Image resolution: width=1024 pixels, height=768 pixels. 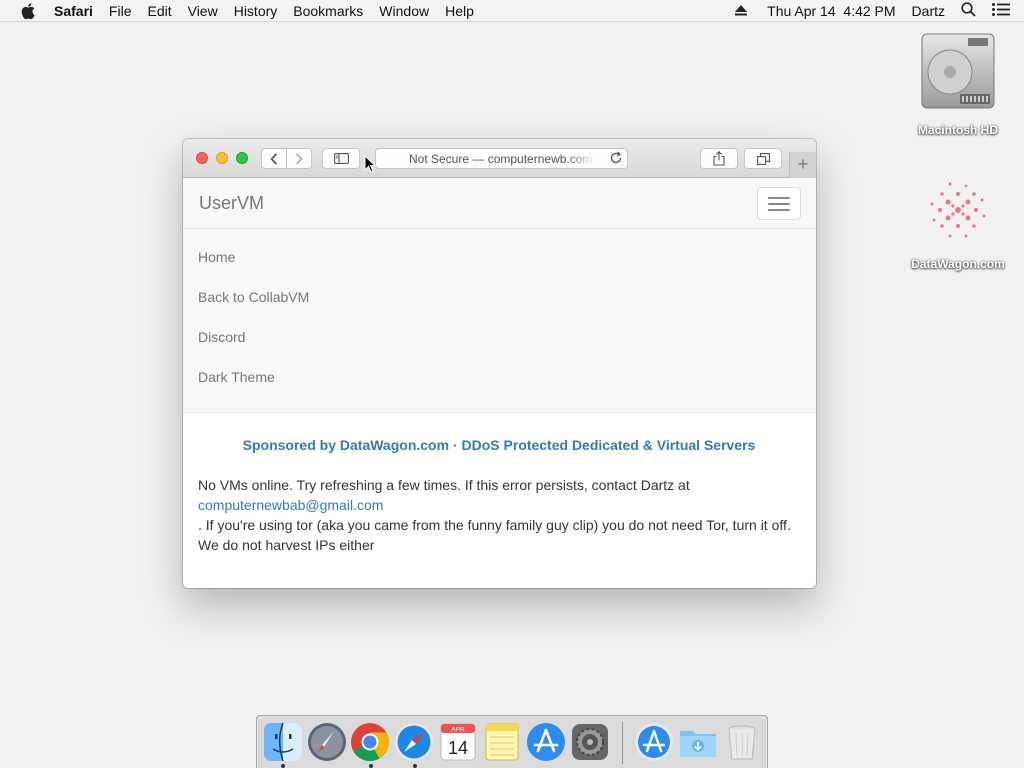 I want to click on menu-bookmarks: Bookmarks, so click(x=328, y=11).